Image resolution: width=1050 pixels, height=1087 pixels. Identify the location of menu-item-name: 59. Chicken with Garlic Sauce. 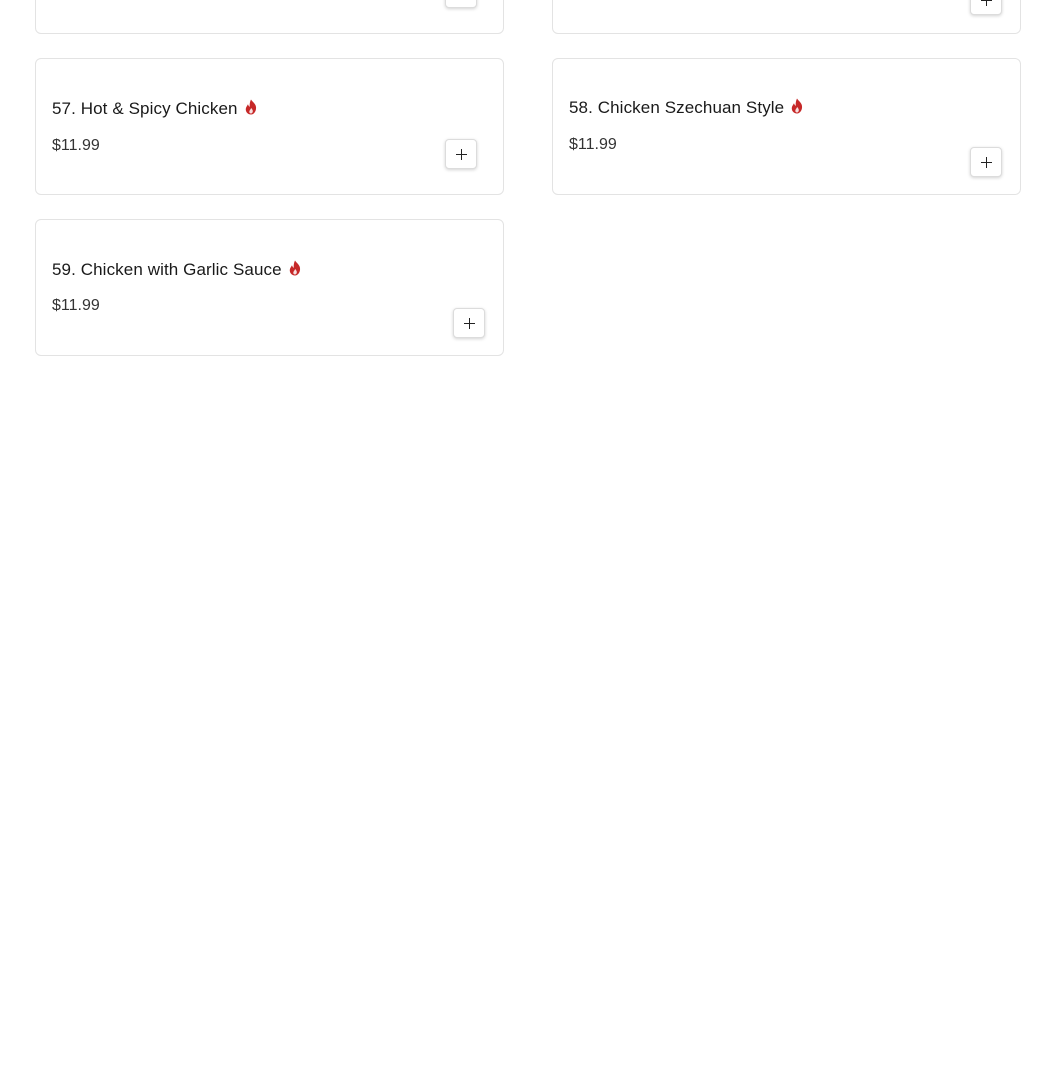
(167, 269).